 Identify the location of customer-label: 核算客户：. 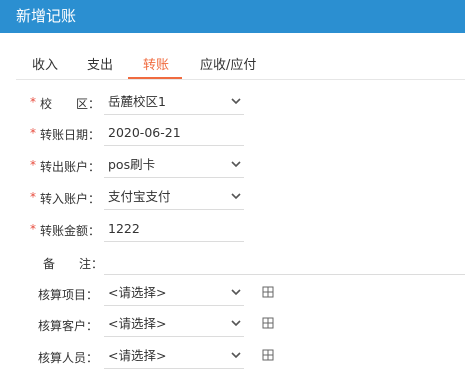
(68, 326).